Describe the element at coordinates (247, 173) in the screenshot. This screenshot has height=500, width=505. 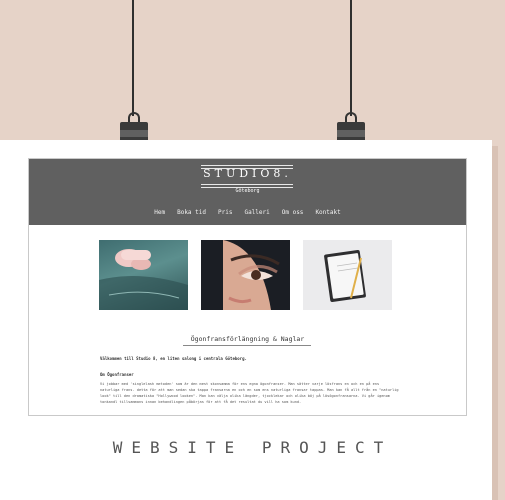
I see `site-logo: STUDIO8.` at that location.